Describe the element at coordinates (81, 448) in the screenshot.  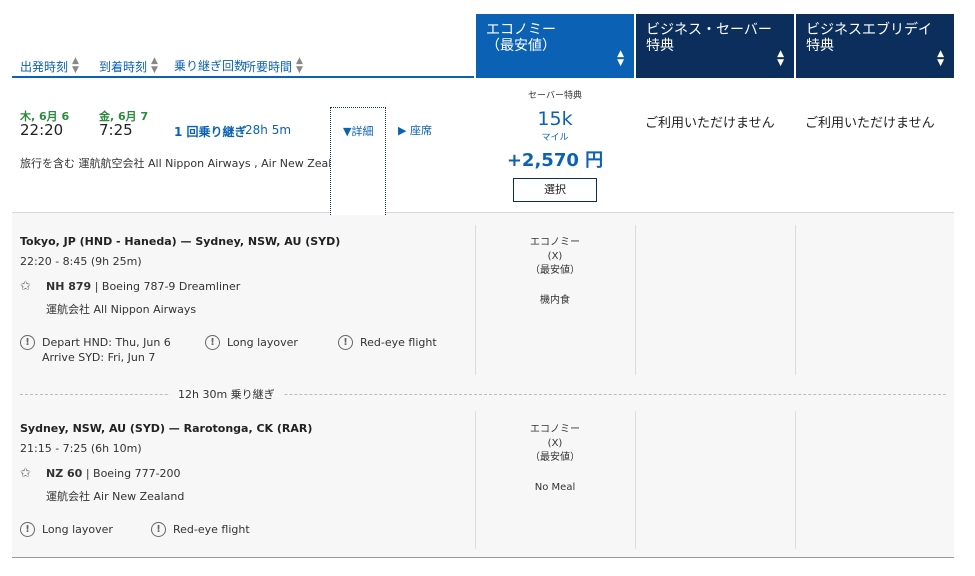
I see `segment-times: 21:15 - 7:25 (6h 10m)` at that location.